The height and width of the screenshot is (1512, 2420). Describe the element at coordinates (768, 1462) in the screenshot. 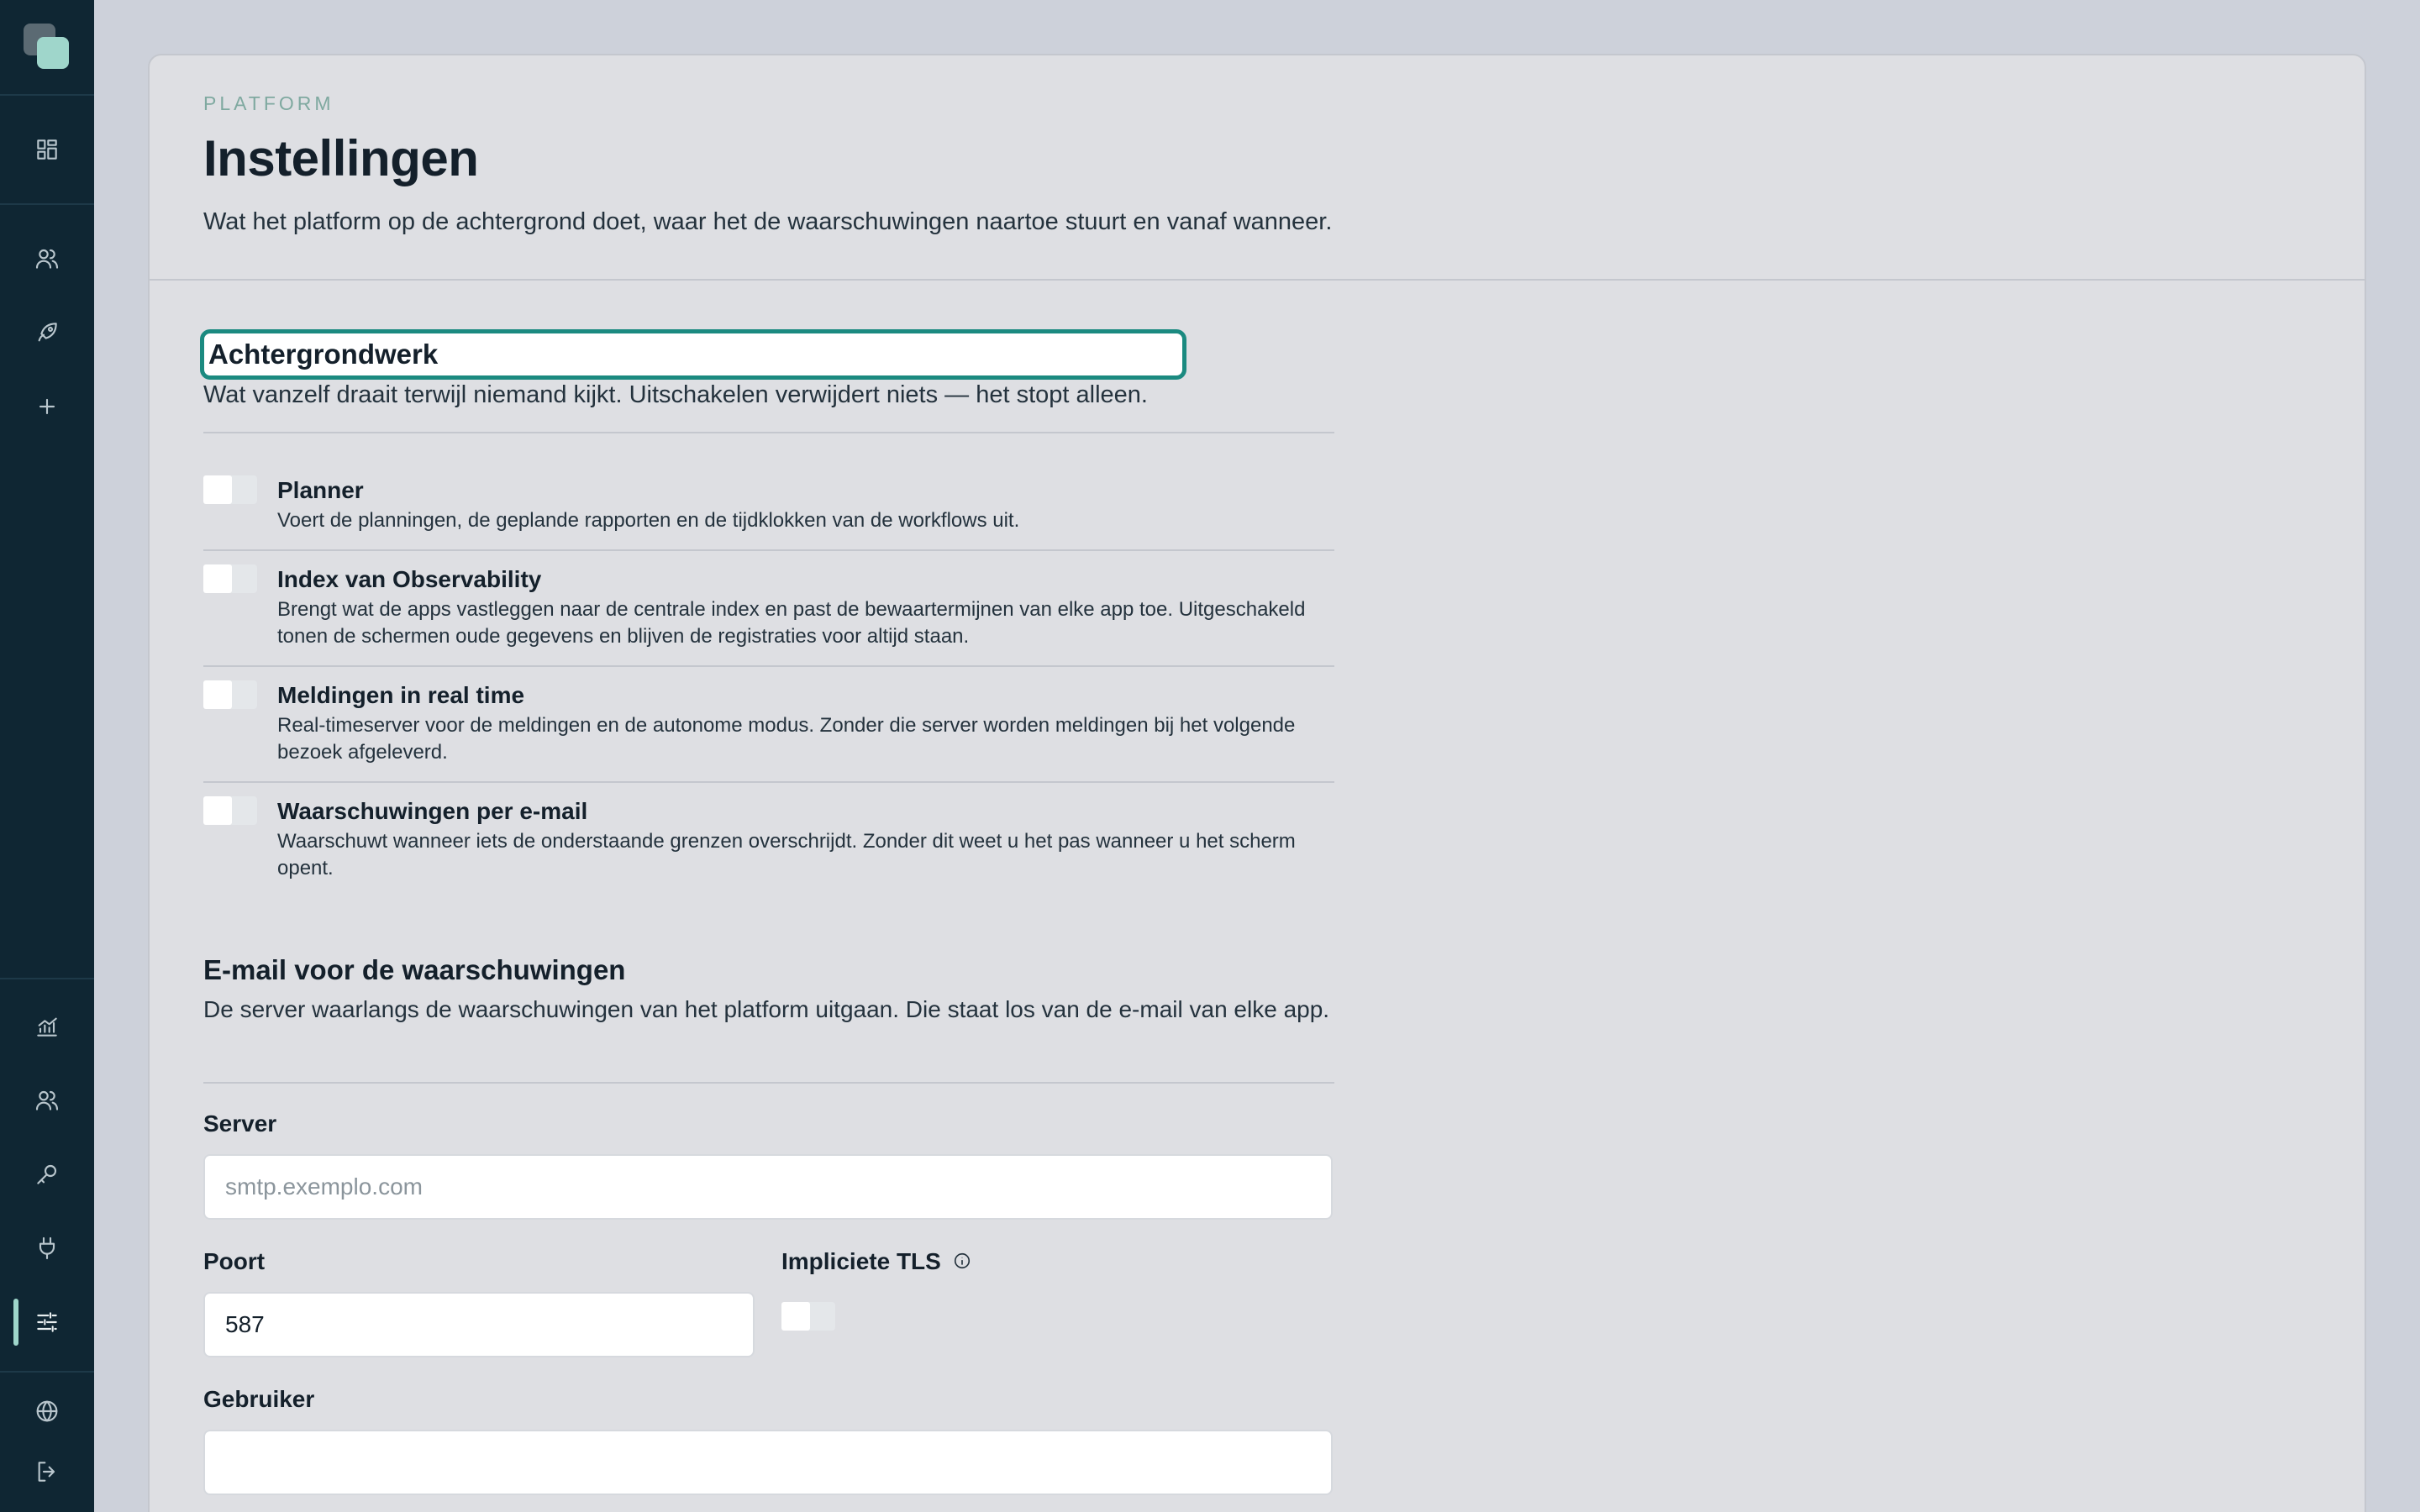

I see `user-input` at that location.